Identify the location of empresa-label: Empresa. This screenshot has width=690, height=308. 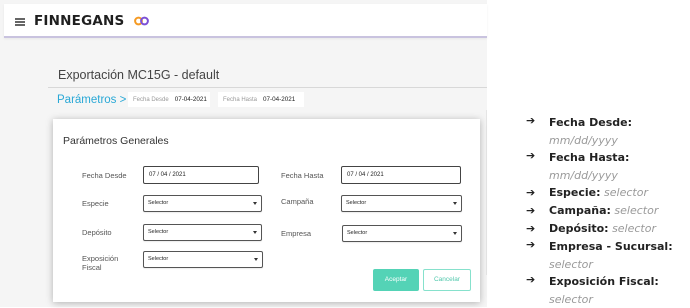
(296, 233).